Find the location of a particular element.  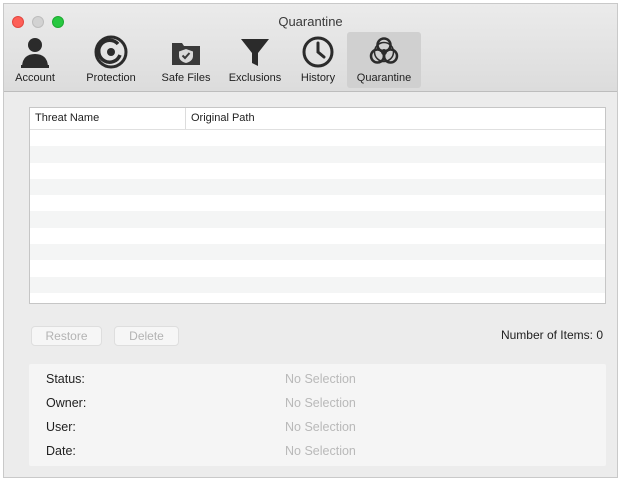

tab-safe-files: Safe Files is located at coordinates (186, 60).